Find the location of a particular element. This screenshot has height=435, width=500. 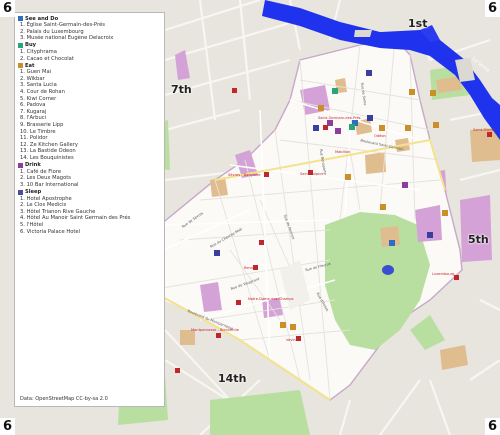

legend-item: 13. La Bastide Odeon is located at coordinates (89, 151).